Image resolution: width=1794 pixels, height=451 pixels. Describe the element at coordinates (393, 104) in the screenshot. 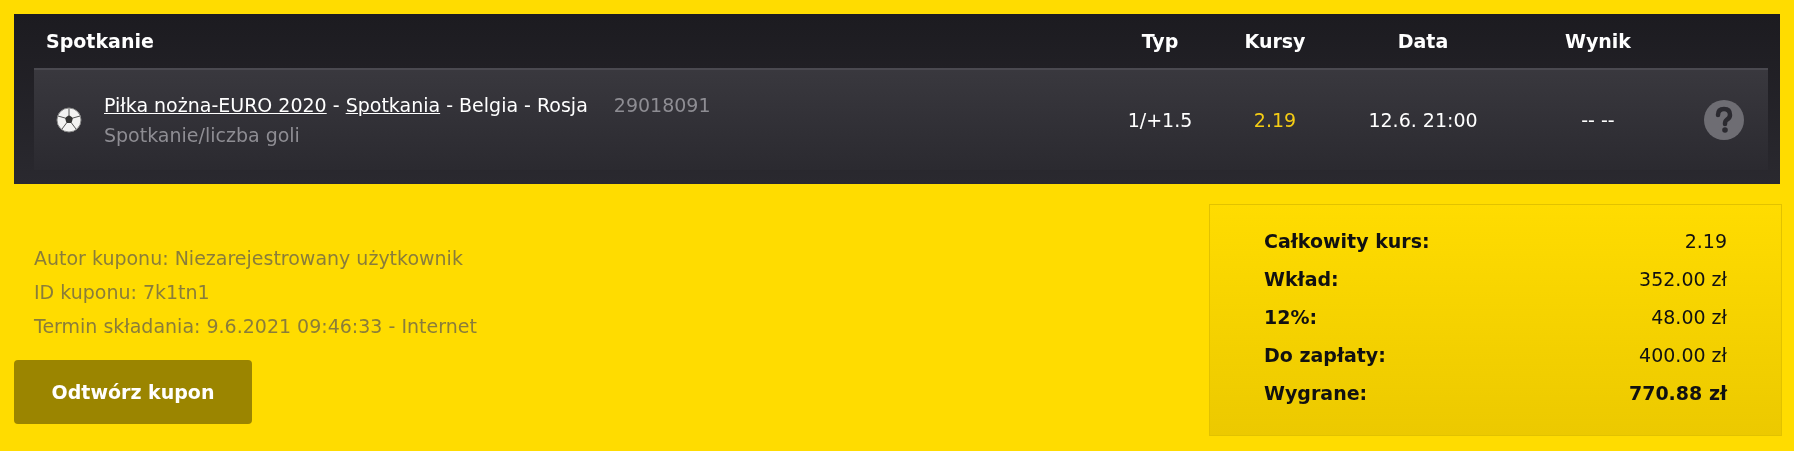

I see `match-link: Spotkania` at that location.